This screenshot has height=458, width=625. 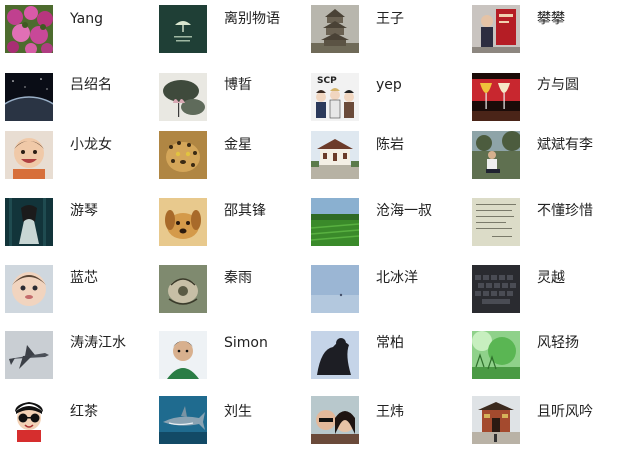 I want to click on contact-name: 涛涛江水, so click(x=98, y=343).